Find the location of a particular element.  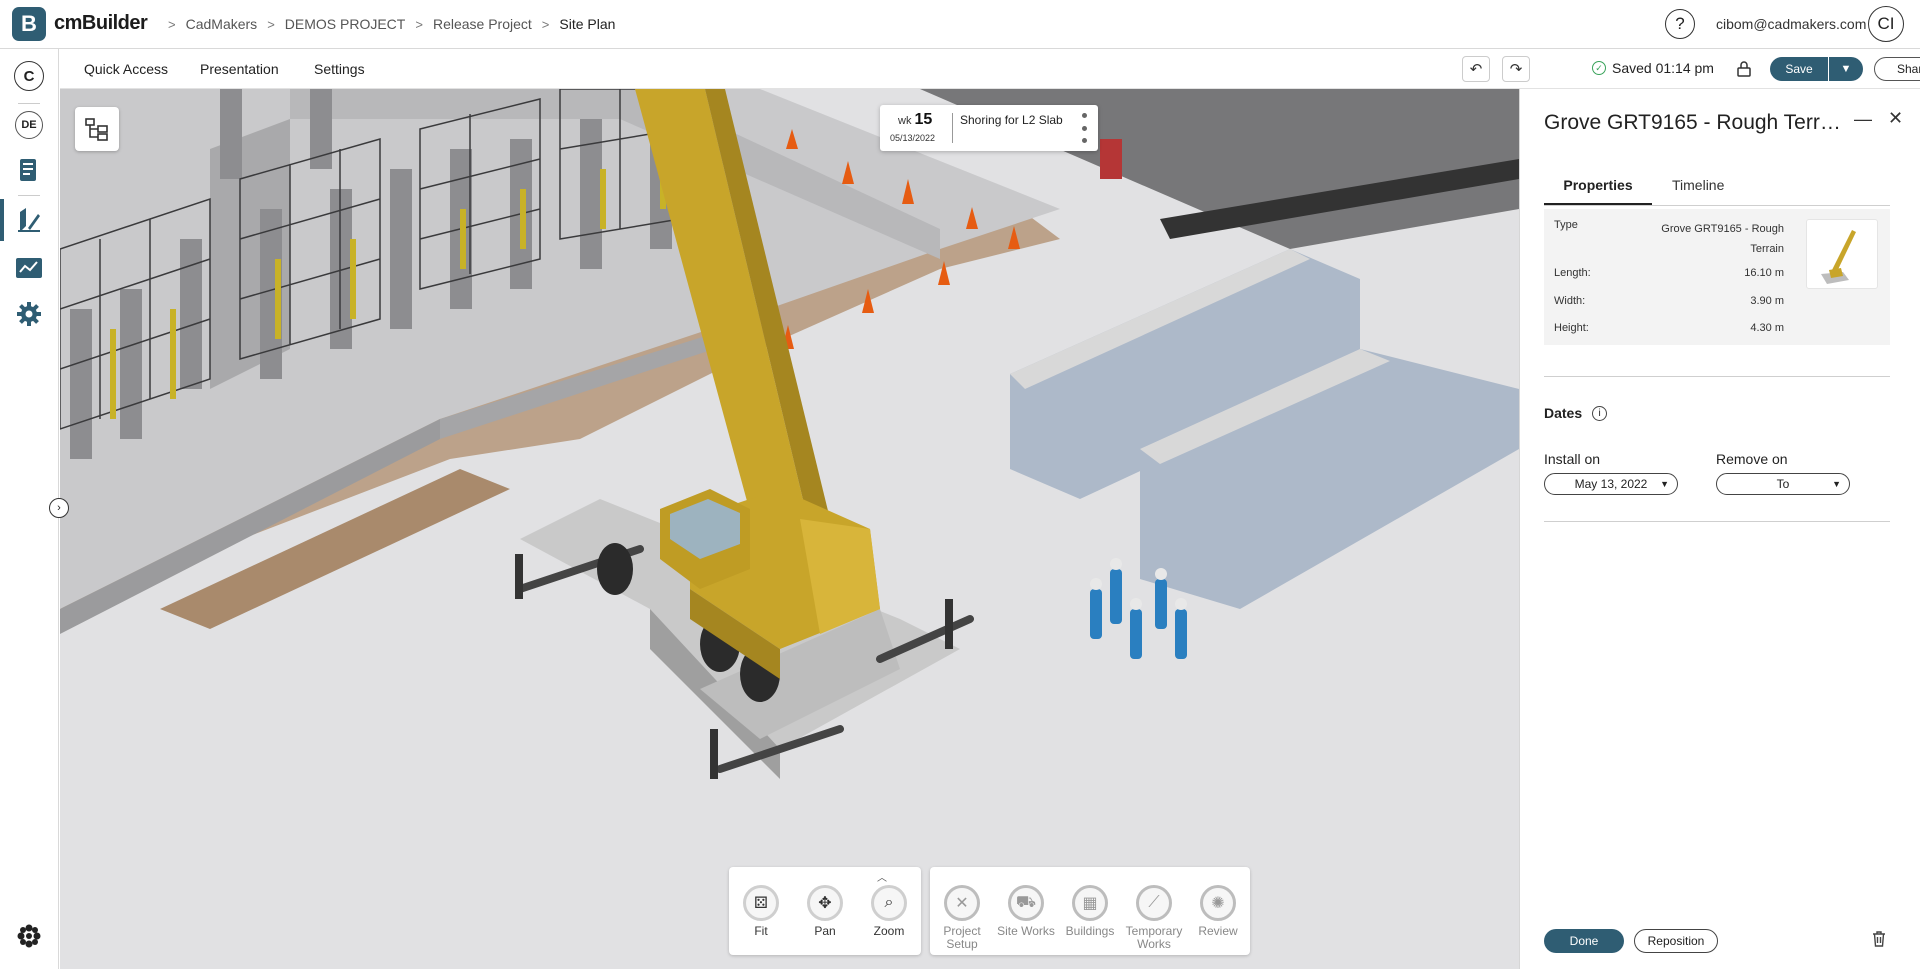

user-badge: DE is located at coordinates (29, 125).